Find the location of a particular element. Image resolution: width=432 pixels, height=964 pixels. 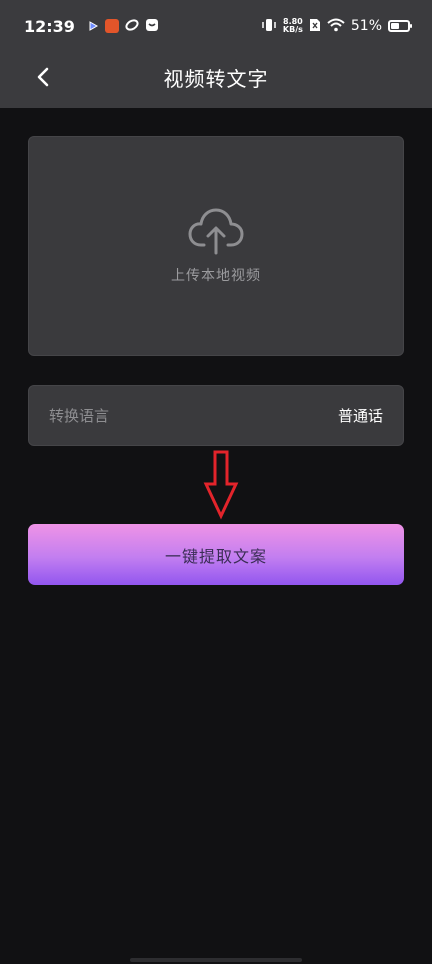

page-title: 视频转文字 is located at coordinates (216, 78).